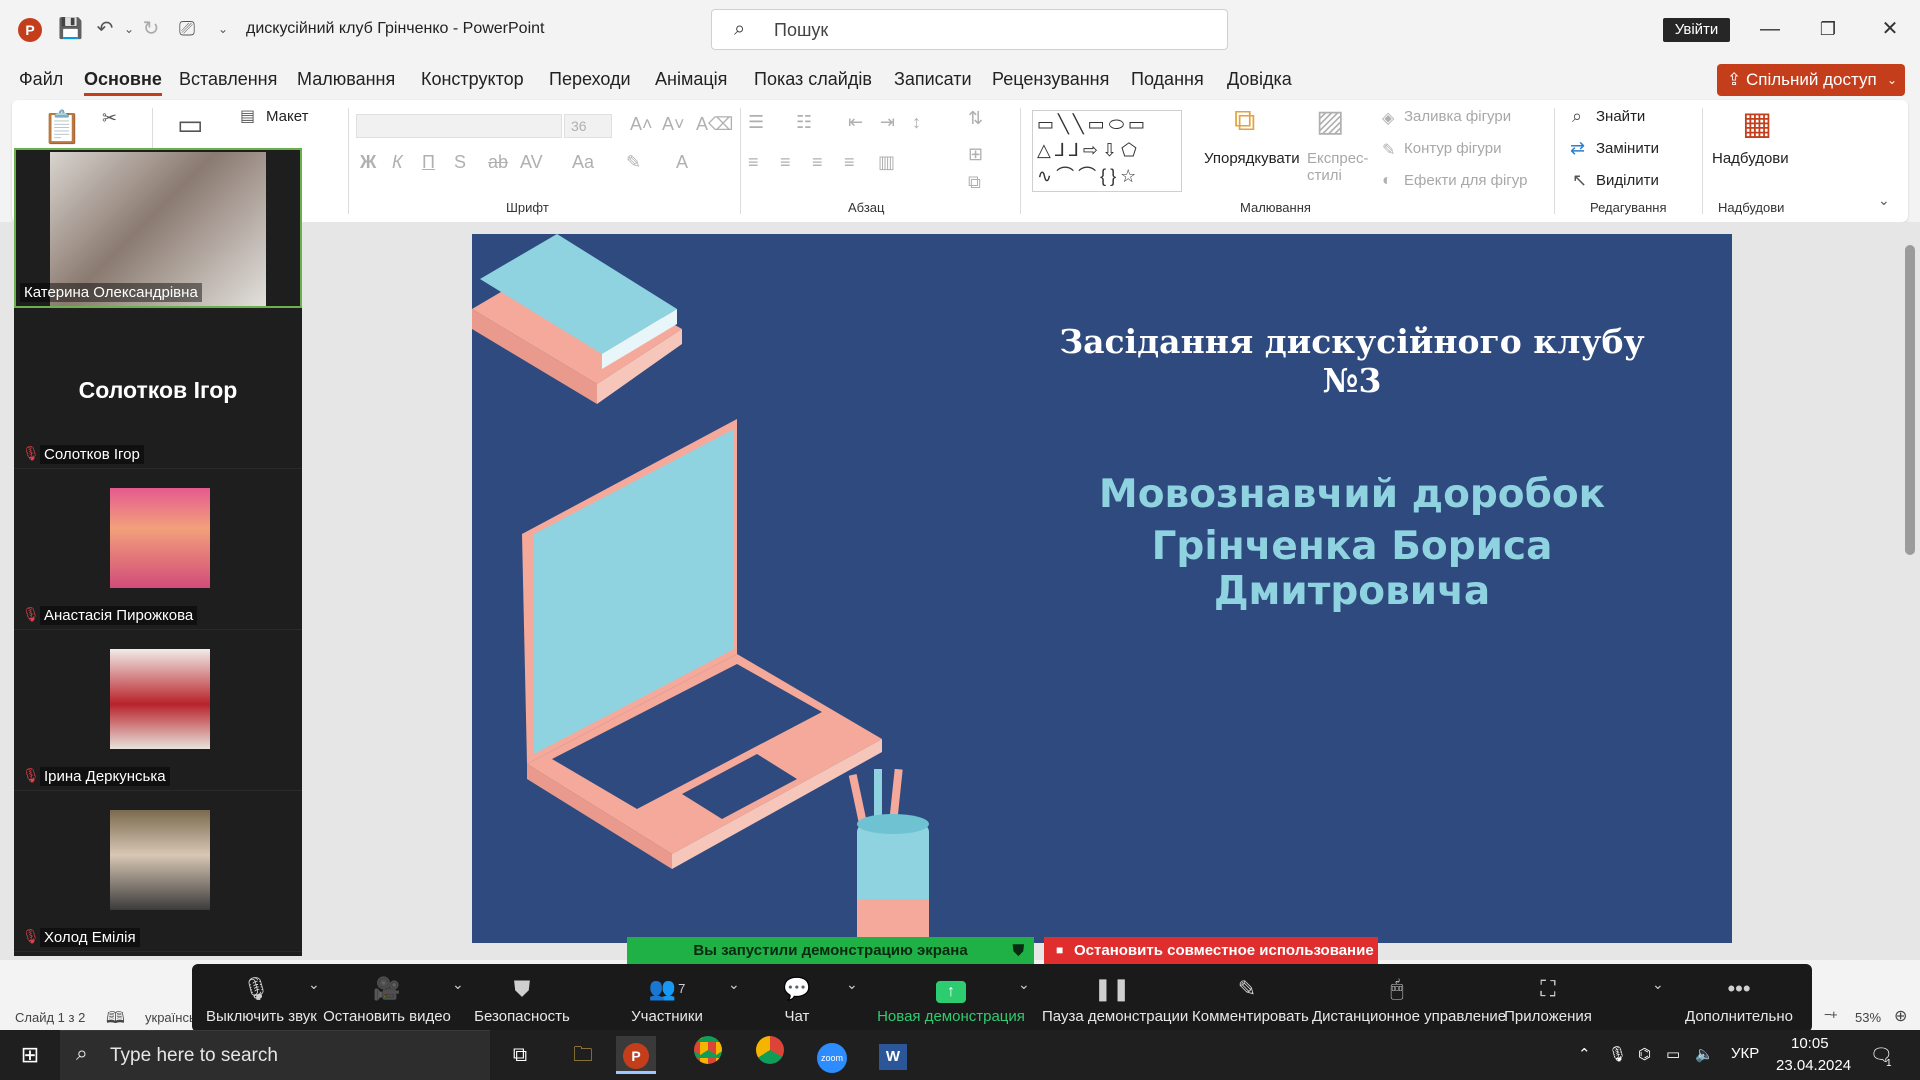 This screenshot has height=1080, width=1920. What do you see at coordinates (1244, 121) in the screenshot?
I see `arrange-icon: ⧉` at bounding box center [1244, 121].